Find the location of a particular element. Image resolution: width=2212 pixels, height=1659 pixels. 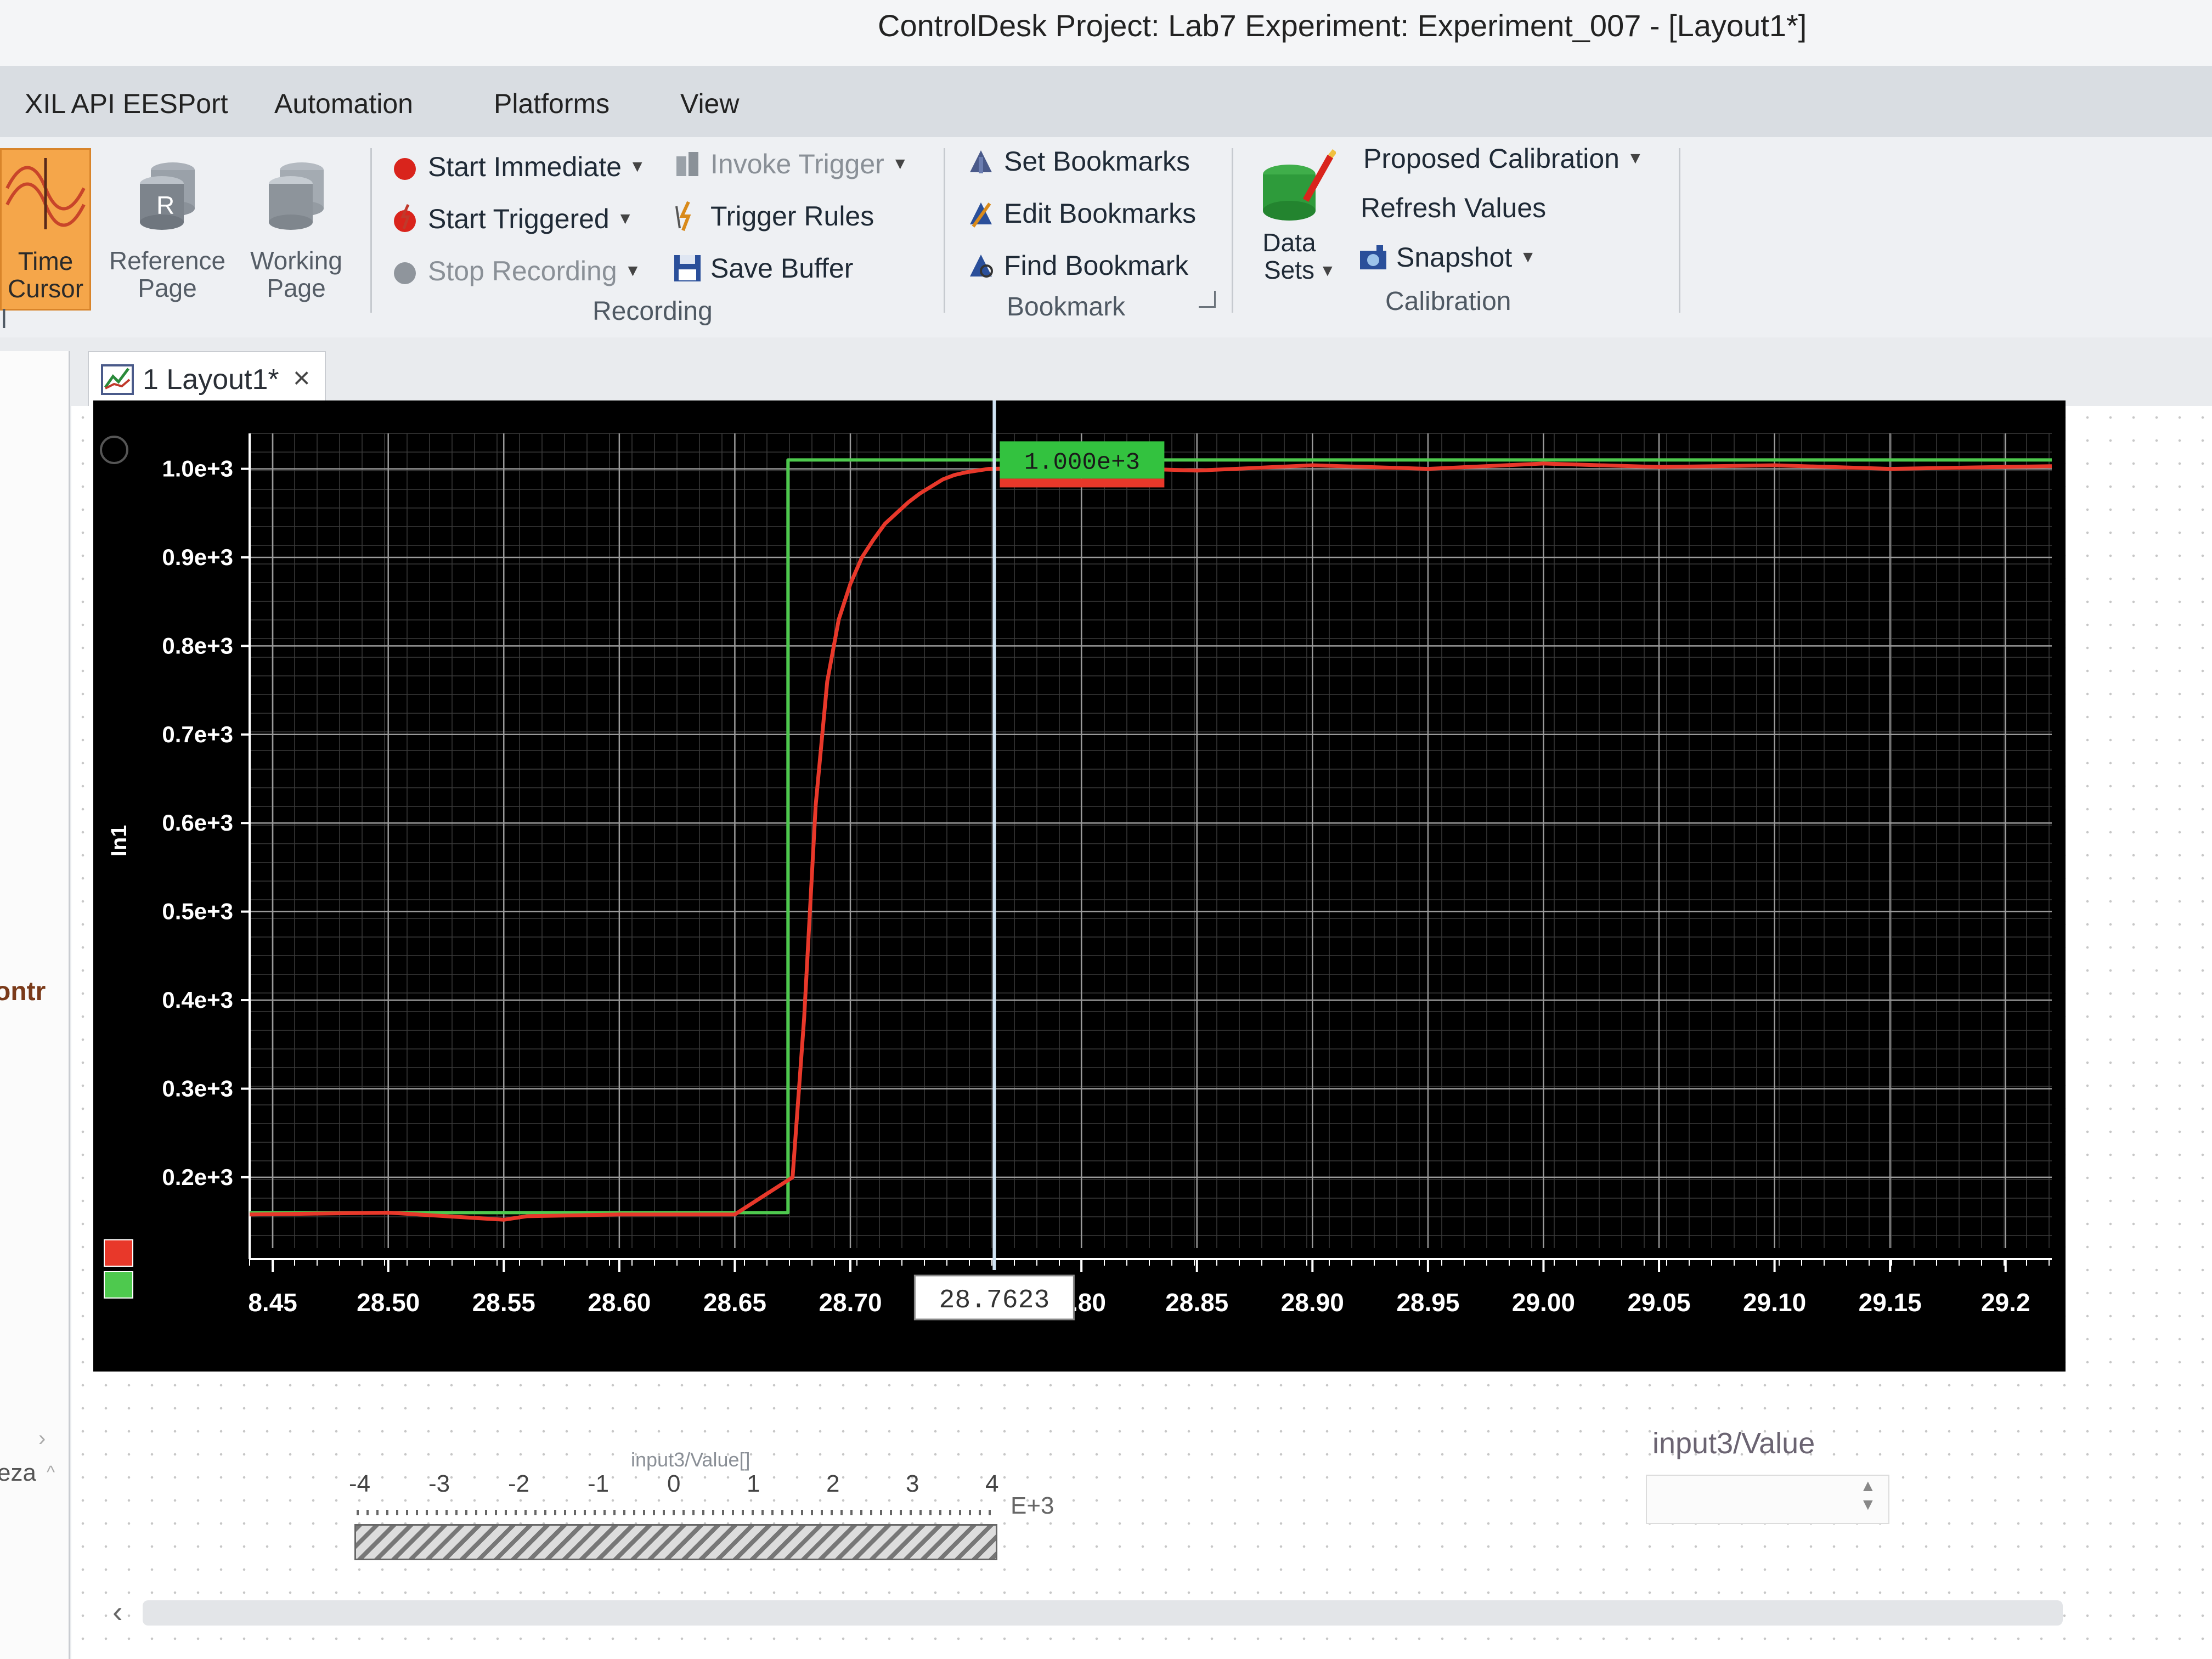

floppy-disk-icon is located at coordinates (687, 268).